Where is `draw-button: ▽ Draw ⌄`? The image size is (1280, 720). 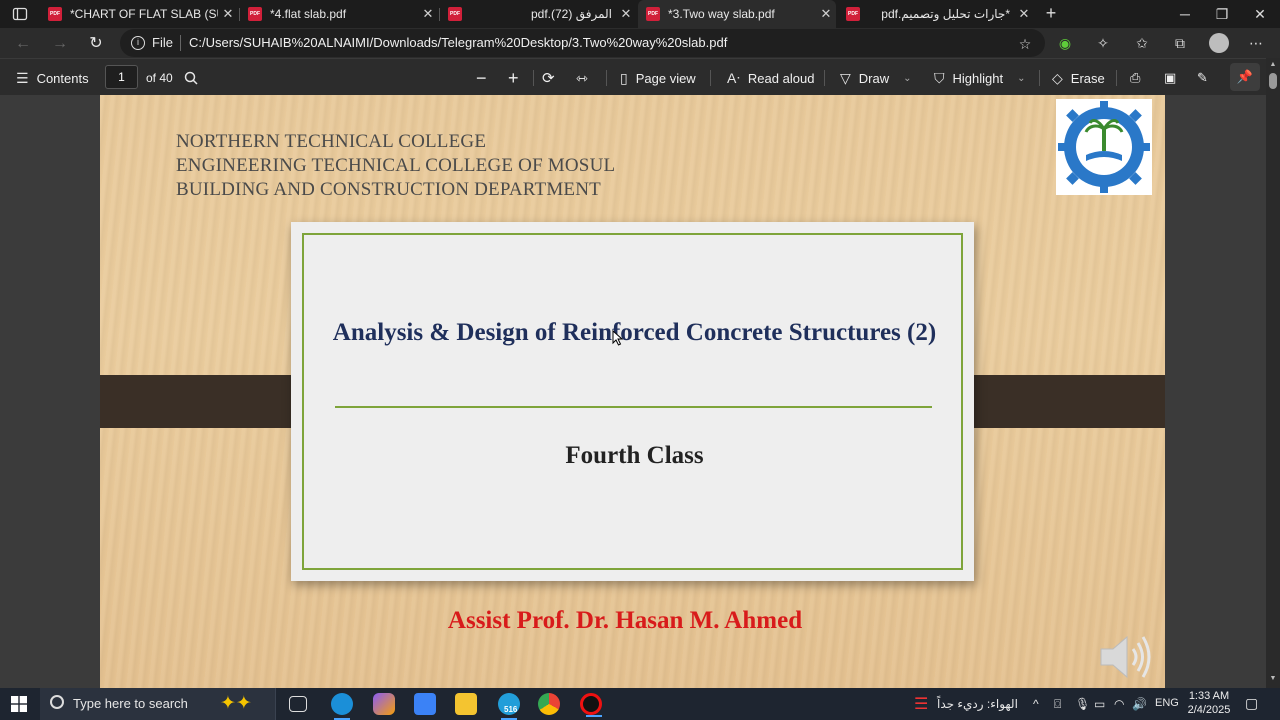 draw-button: ▽ Draw ⌄ is located at coordinates (876, 78).